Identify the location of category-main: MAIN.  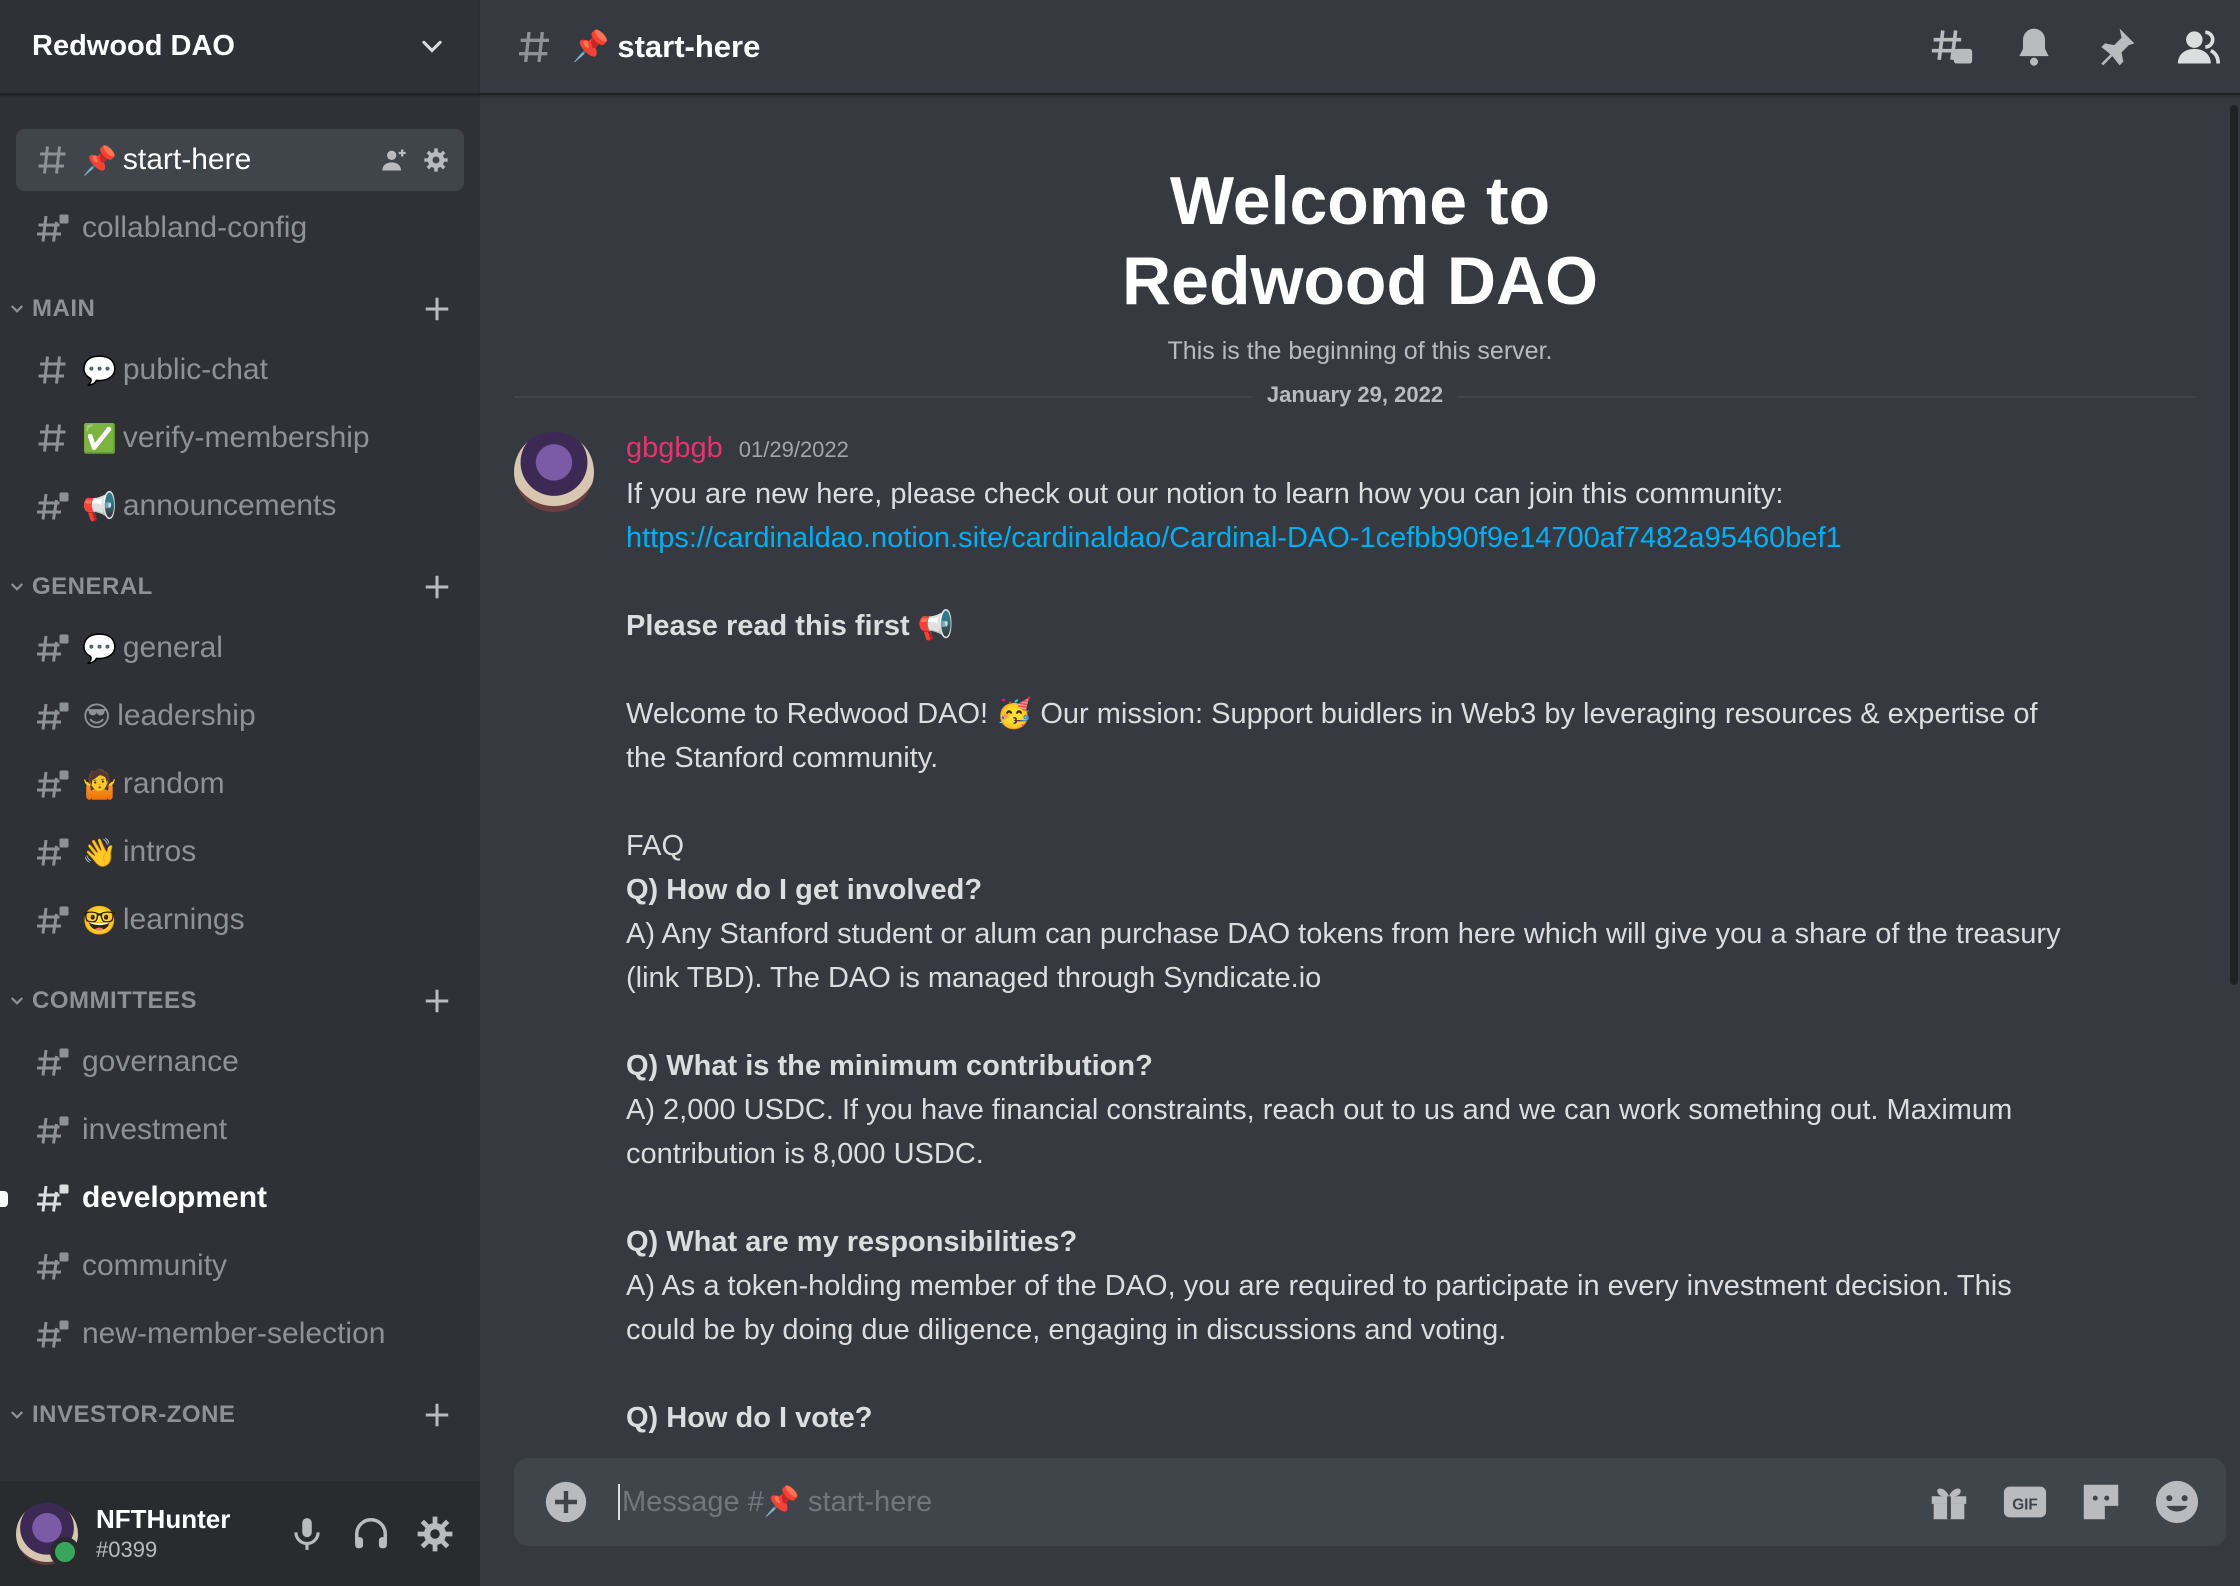
(237, 309).